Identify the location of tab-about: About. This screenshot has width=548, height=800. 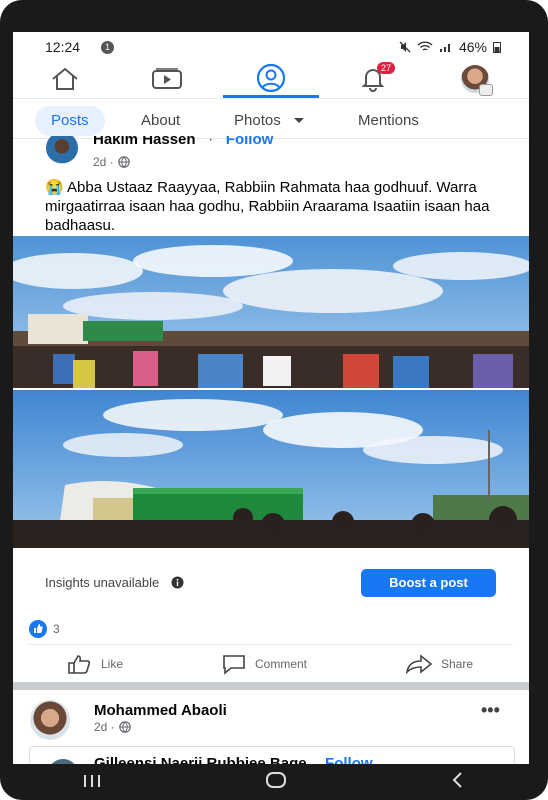
(160, 121).